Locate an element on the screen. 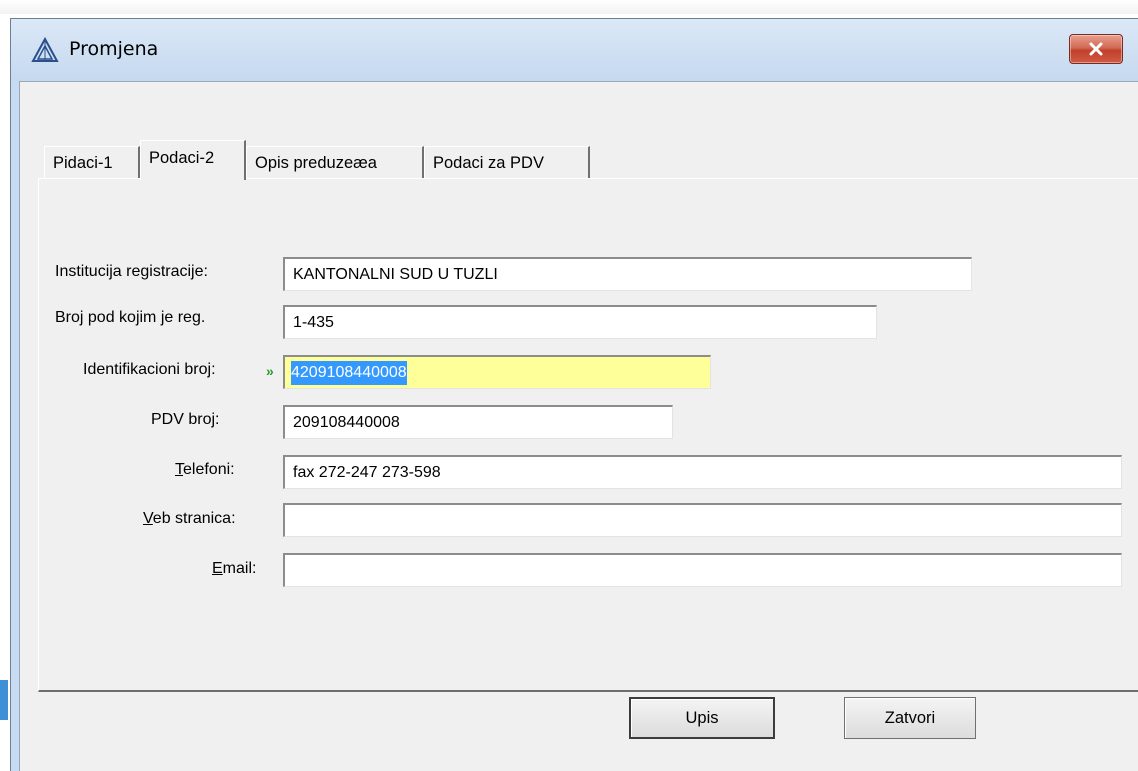 The image size is (1138, 771). id-broj-field: 4209108440008 is located at coordinates (497, 372).